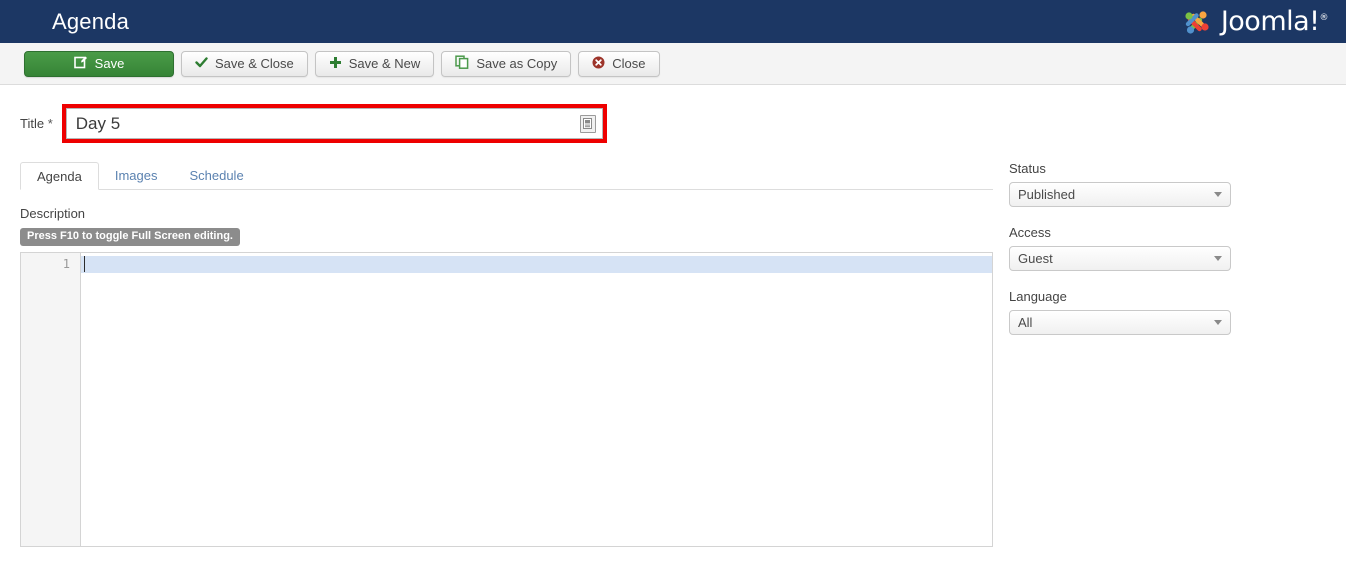 This screenshot has width=1346, height=563. I want to click on description-label: Description, so click(53, 213).